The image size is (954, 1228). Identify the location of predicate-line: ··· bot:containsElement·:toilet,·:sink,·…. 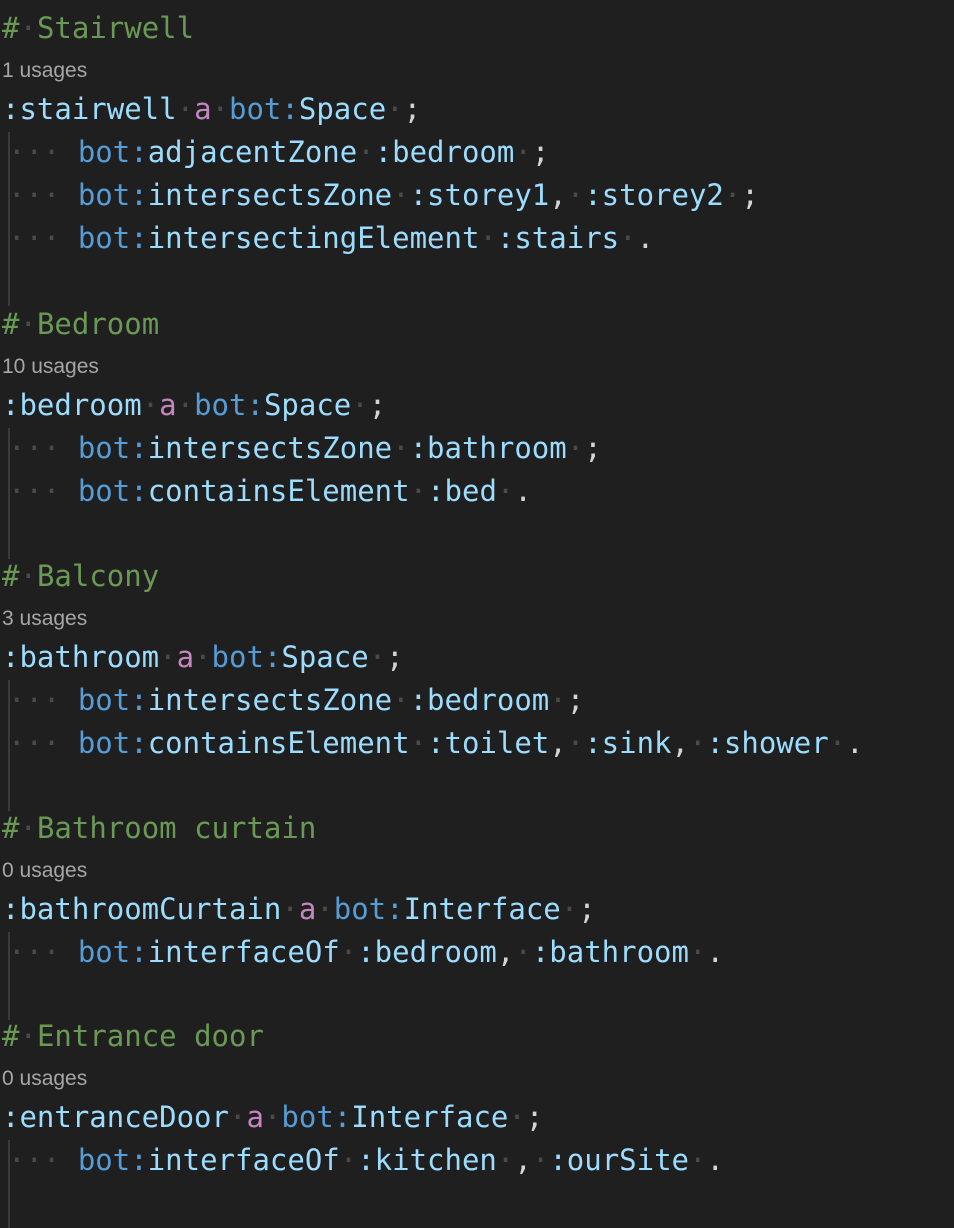
(436, 743).